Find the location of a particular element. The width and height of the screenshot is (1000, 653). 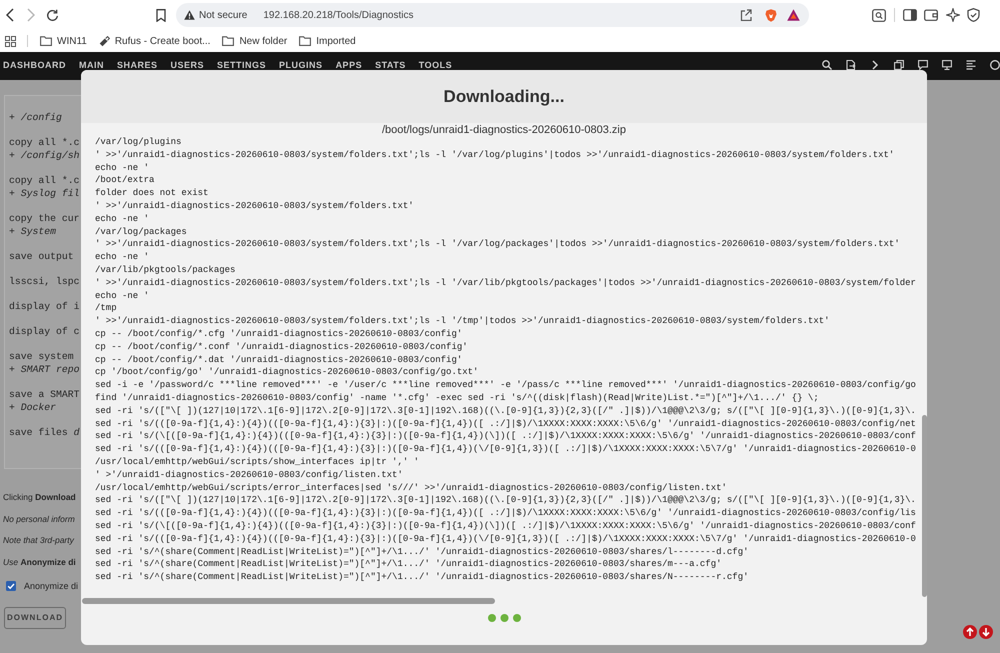

sparkle-icon is located at coordinates (953, 15).